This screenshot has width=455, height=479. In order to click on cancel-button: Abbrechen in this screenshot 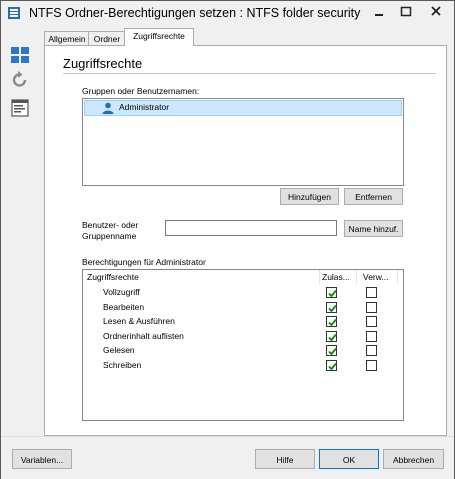, I will do `click(413, 459)`.